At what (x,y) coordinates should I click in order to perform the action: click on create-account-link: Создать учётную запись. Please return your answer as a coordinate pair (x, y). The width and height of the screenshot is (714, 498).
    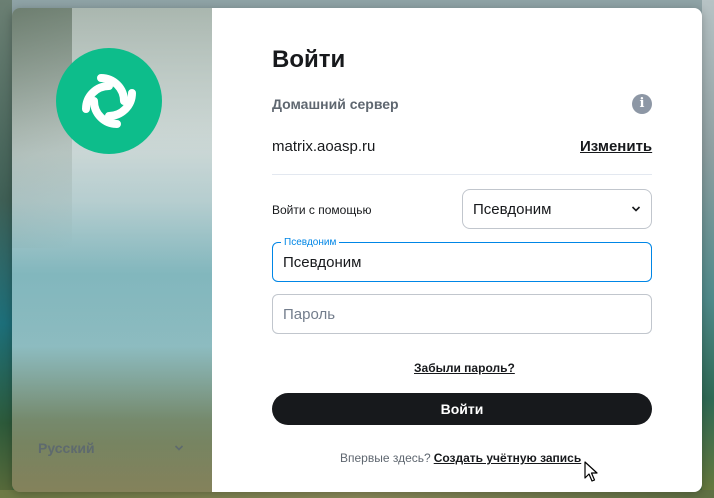
    Looking at the image, I should click on (508, 458).